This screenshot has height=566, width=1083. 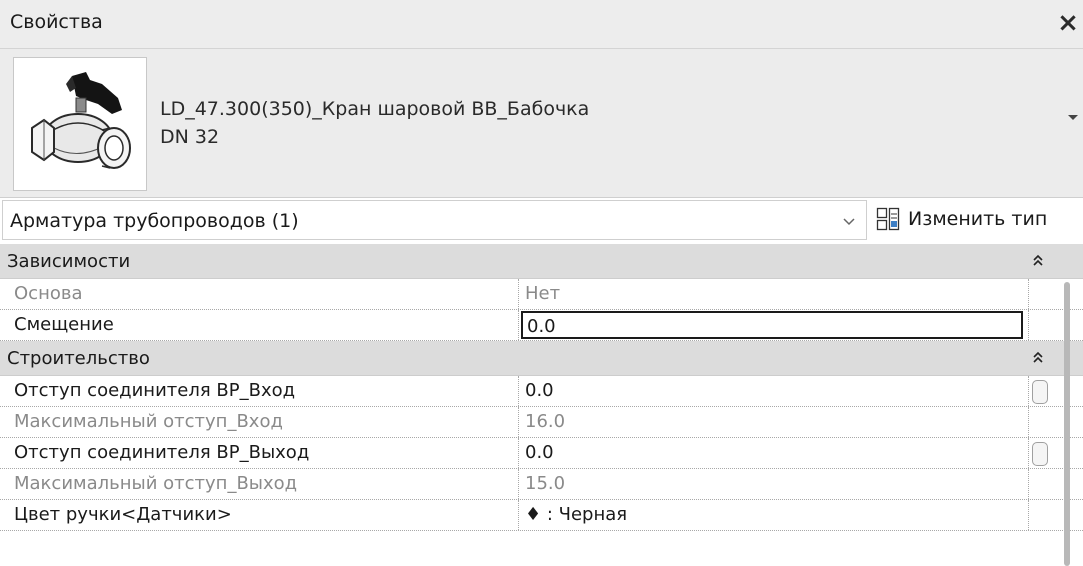 I want to click on offset-value-input: 0.0, so click(x=772, y=325).